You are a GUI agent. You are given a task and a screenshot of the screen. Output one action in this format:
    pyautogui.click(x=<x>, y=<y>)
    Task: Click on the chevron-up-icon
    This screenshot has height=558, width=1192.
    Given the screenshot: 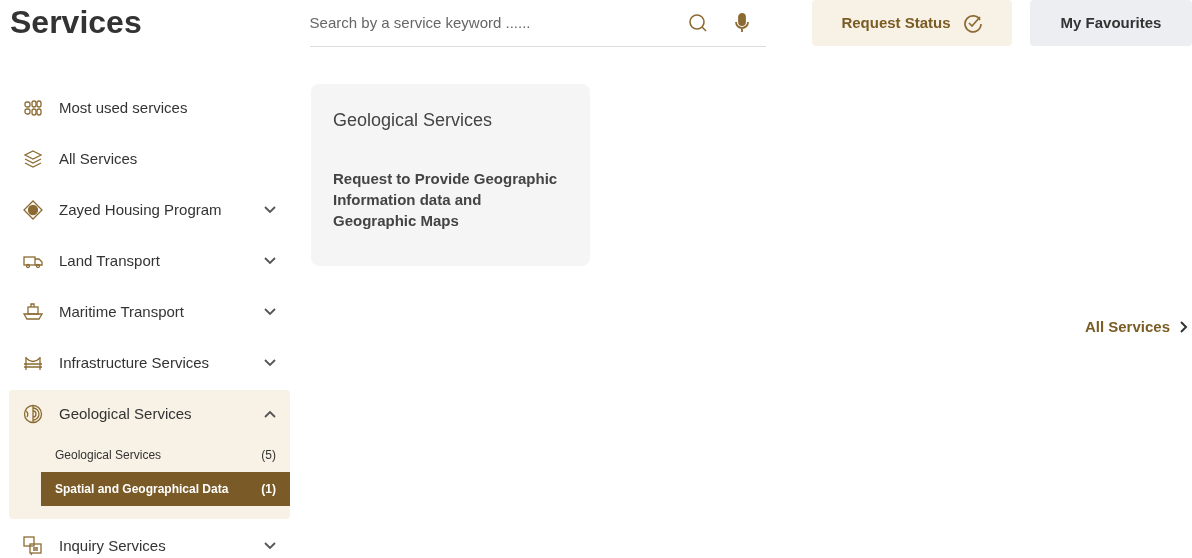 What is the action you would take?
    pyautogui.click(x=270, y=414)
    